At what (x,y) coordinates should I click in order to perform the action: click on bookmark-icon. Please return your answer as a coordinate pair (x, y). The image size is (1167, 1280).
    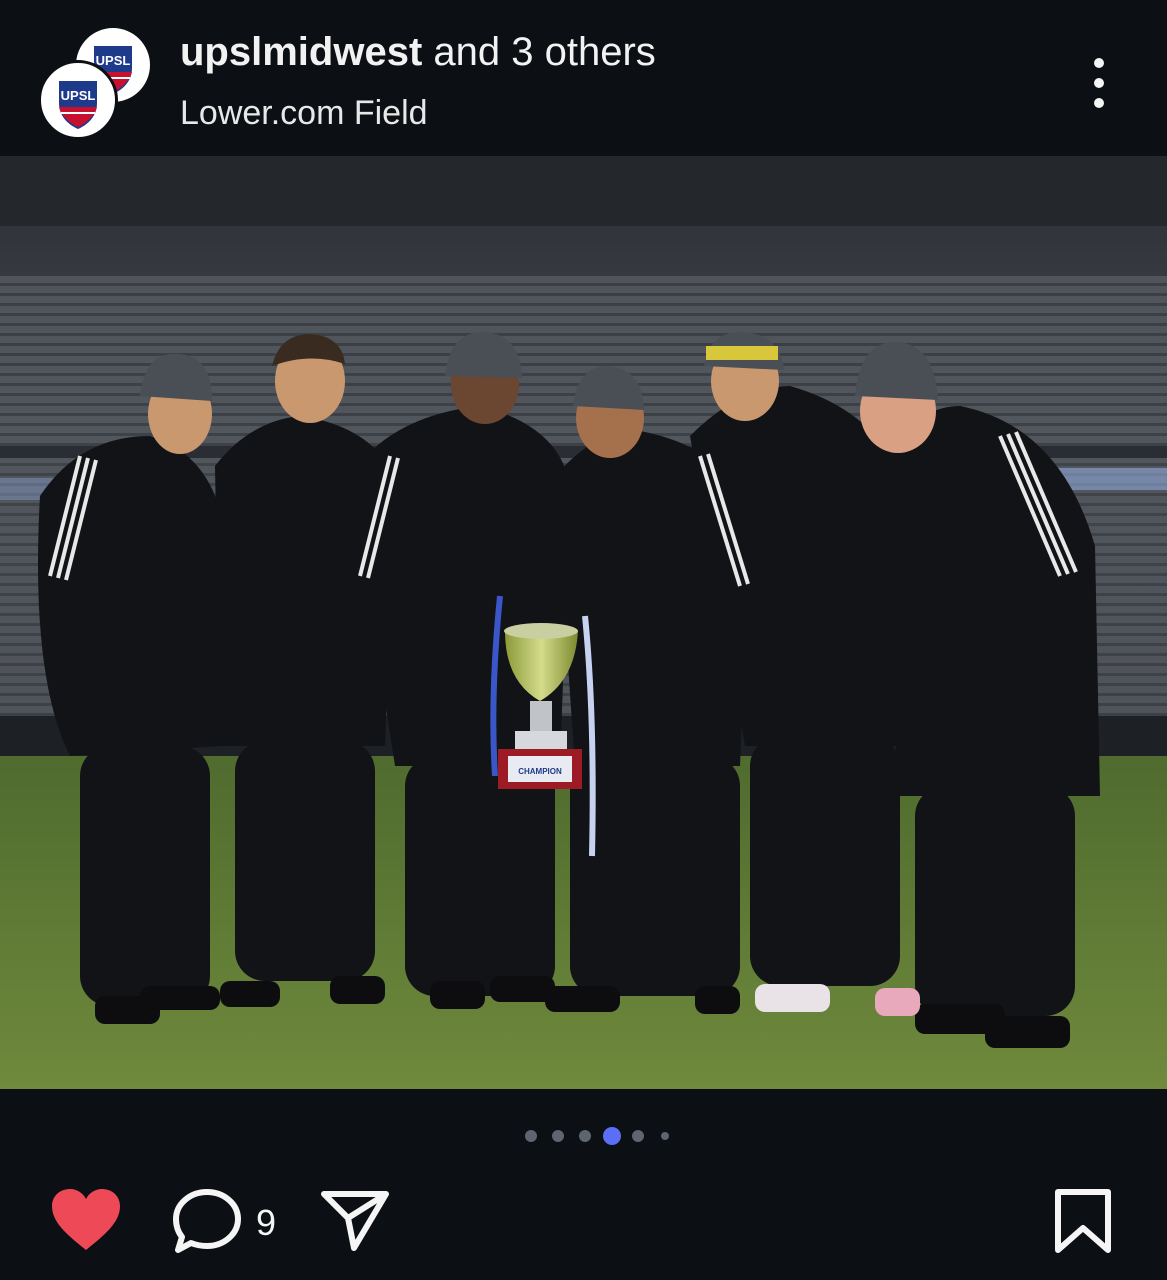
    Looking at the image, I should click on (1083, 1223).